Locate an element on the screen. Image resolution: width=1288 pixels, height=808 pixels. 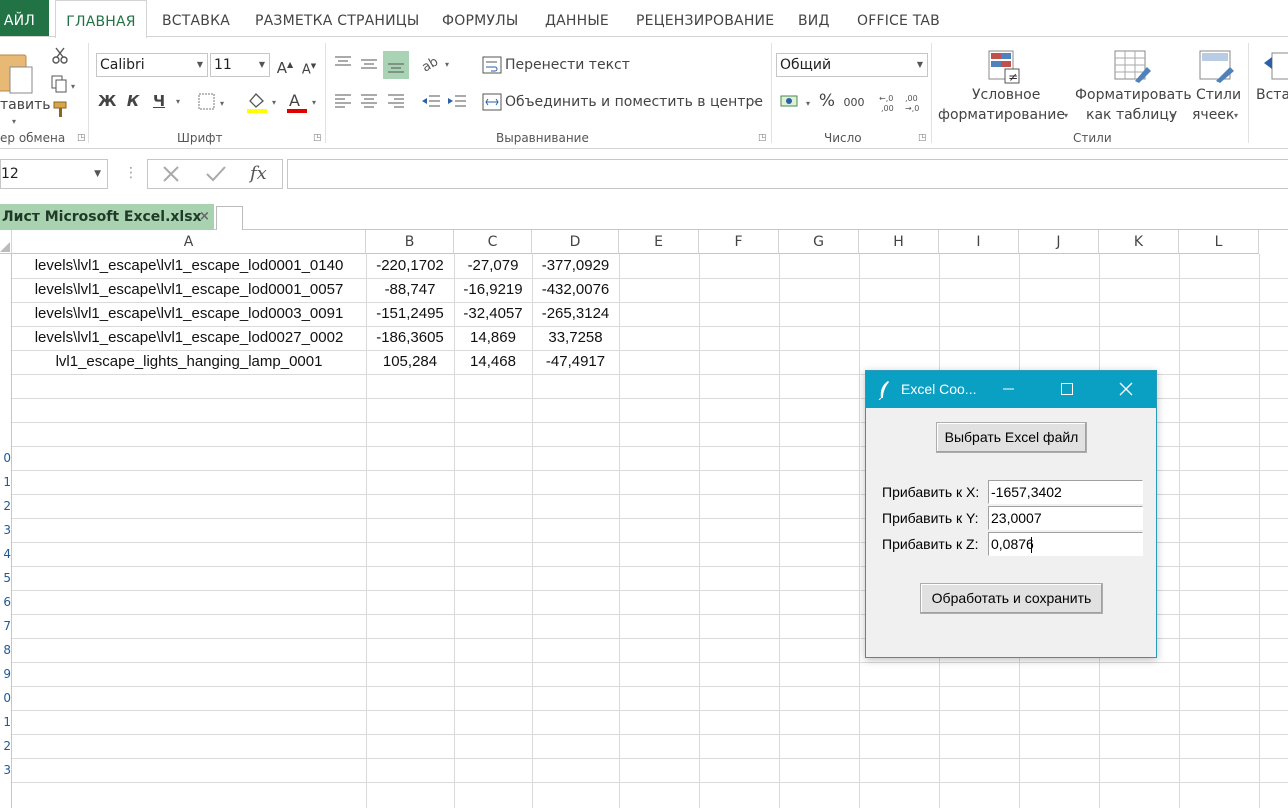
tab-page-layout: РАЗМЕТКА СТРАНИЦЫ is located at coordinates (337, 18).